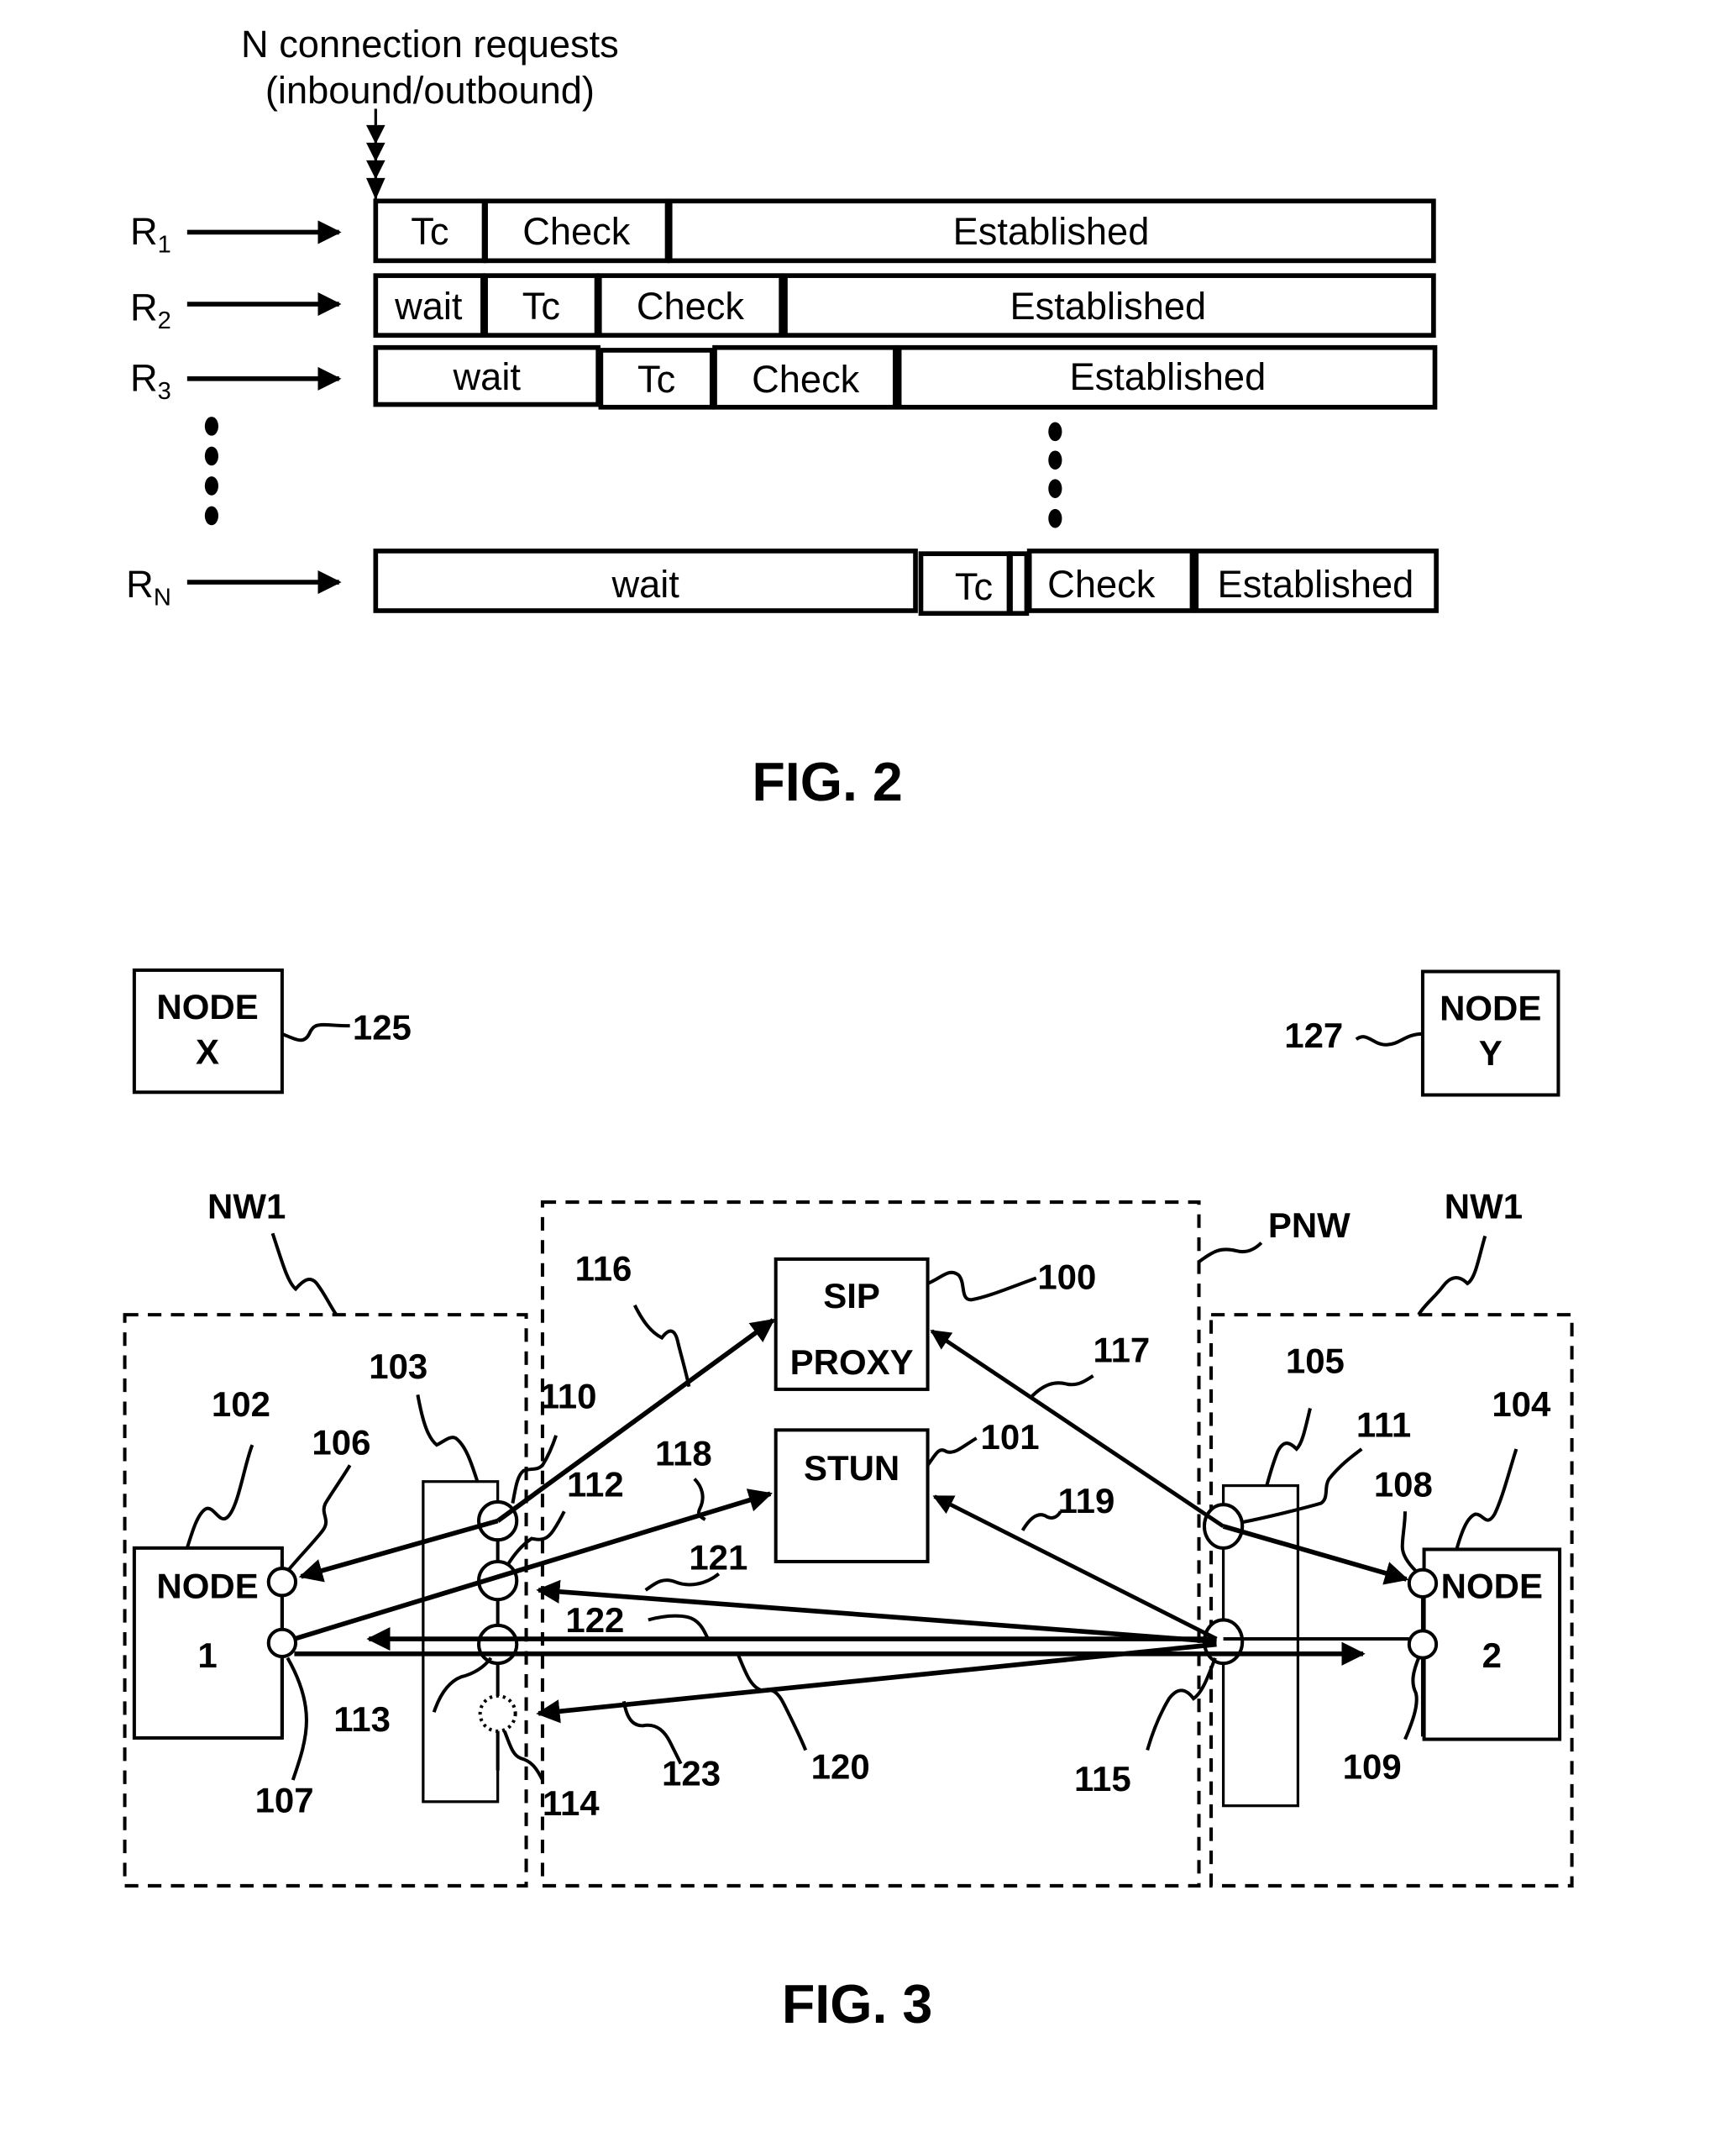 The height and width of the screenshot is (2137, 1736). I want to click on ellipsis-dots-icon, so click(633, 472).